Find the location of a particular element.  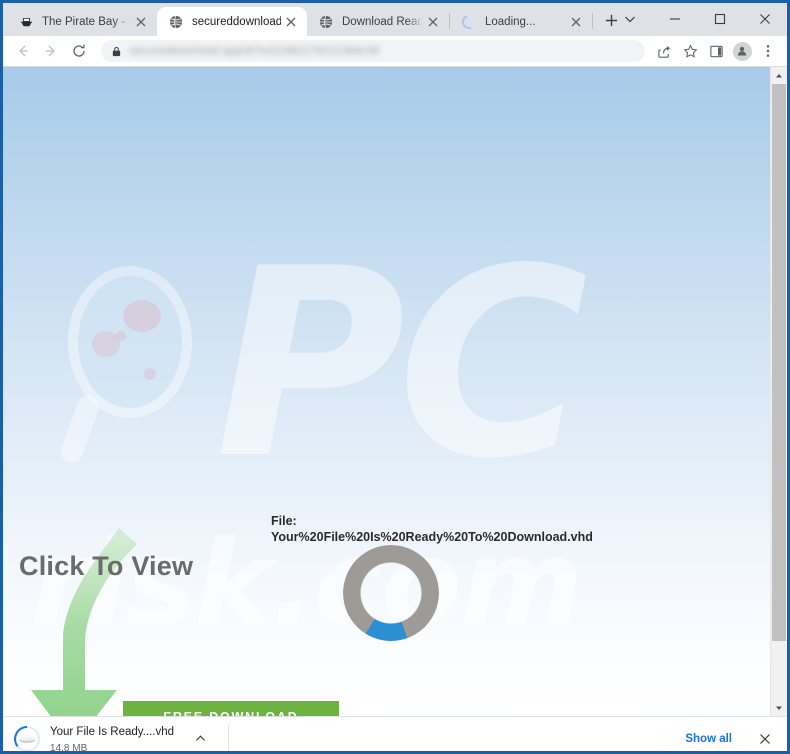

tab-search-button is located at coordinates (629, 19).